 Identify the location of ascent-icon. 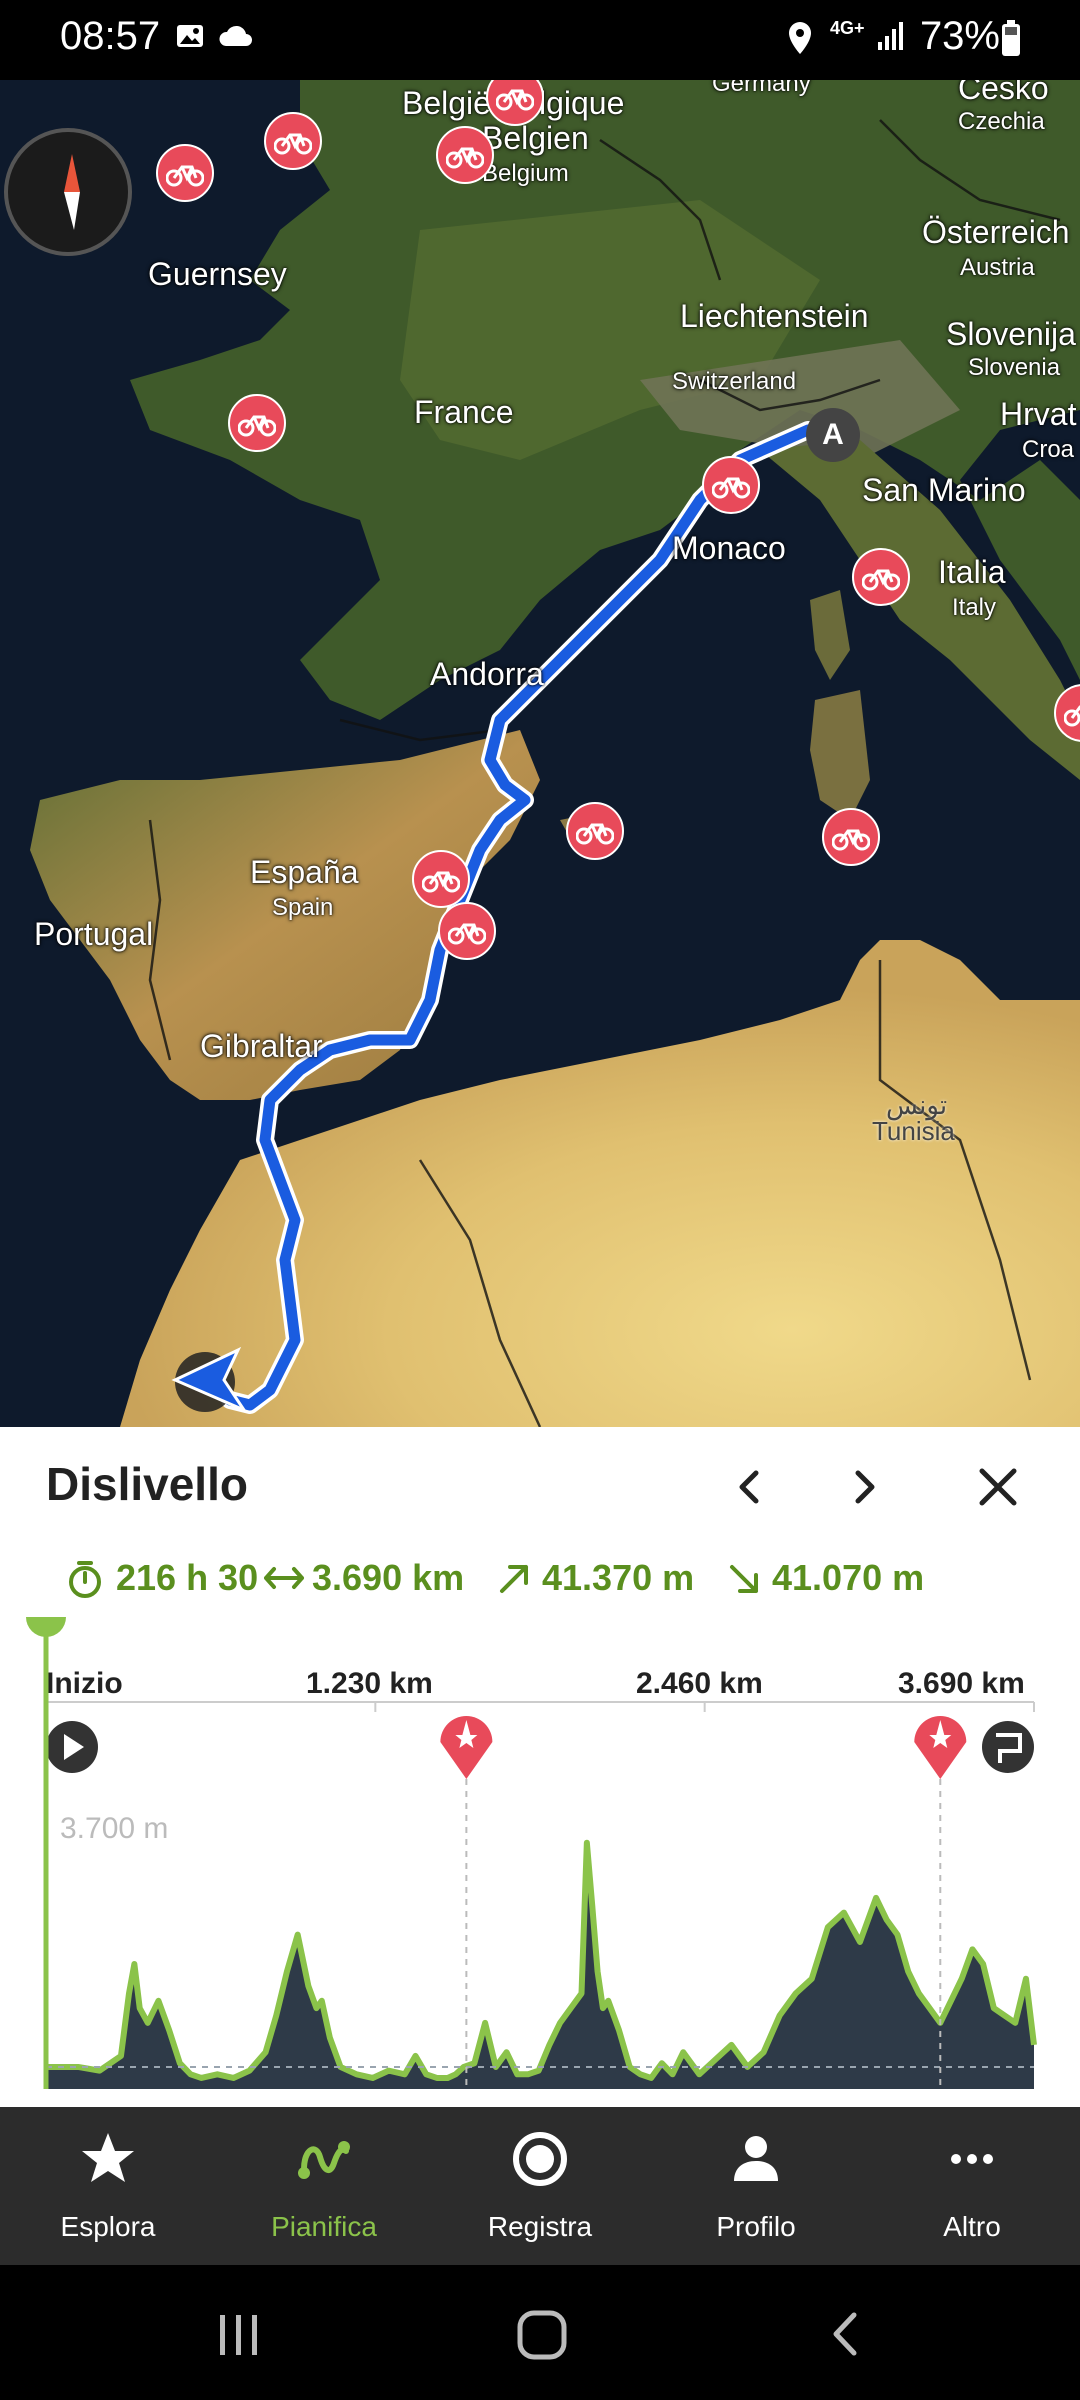
(514, 1579).